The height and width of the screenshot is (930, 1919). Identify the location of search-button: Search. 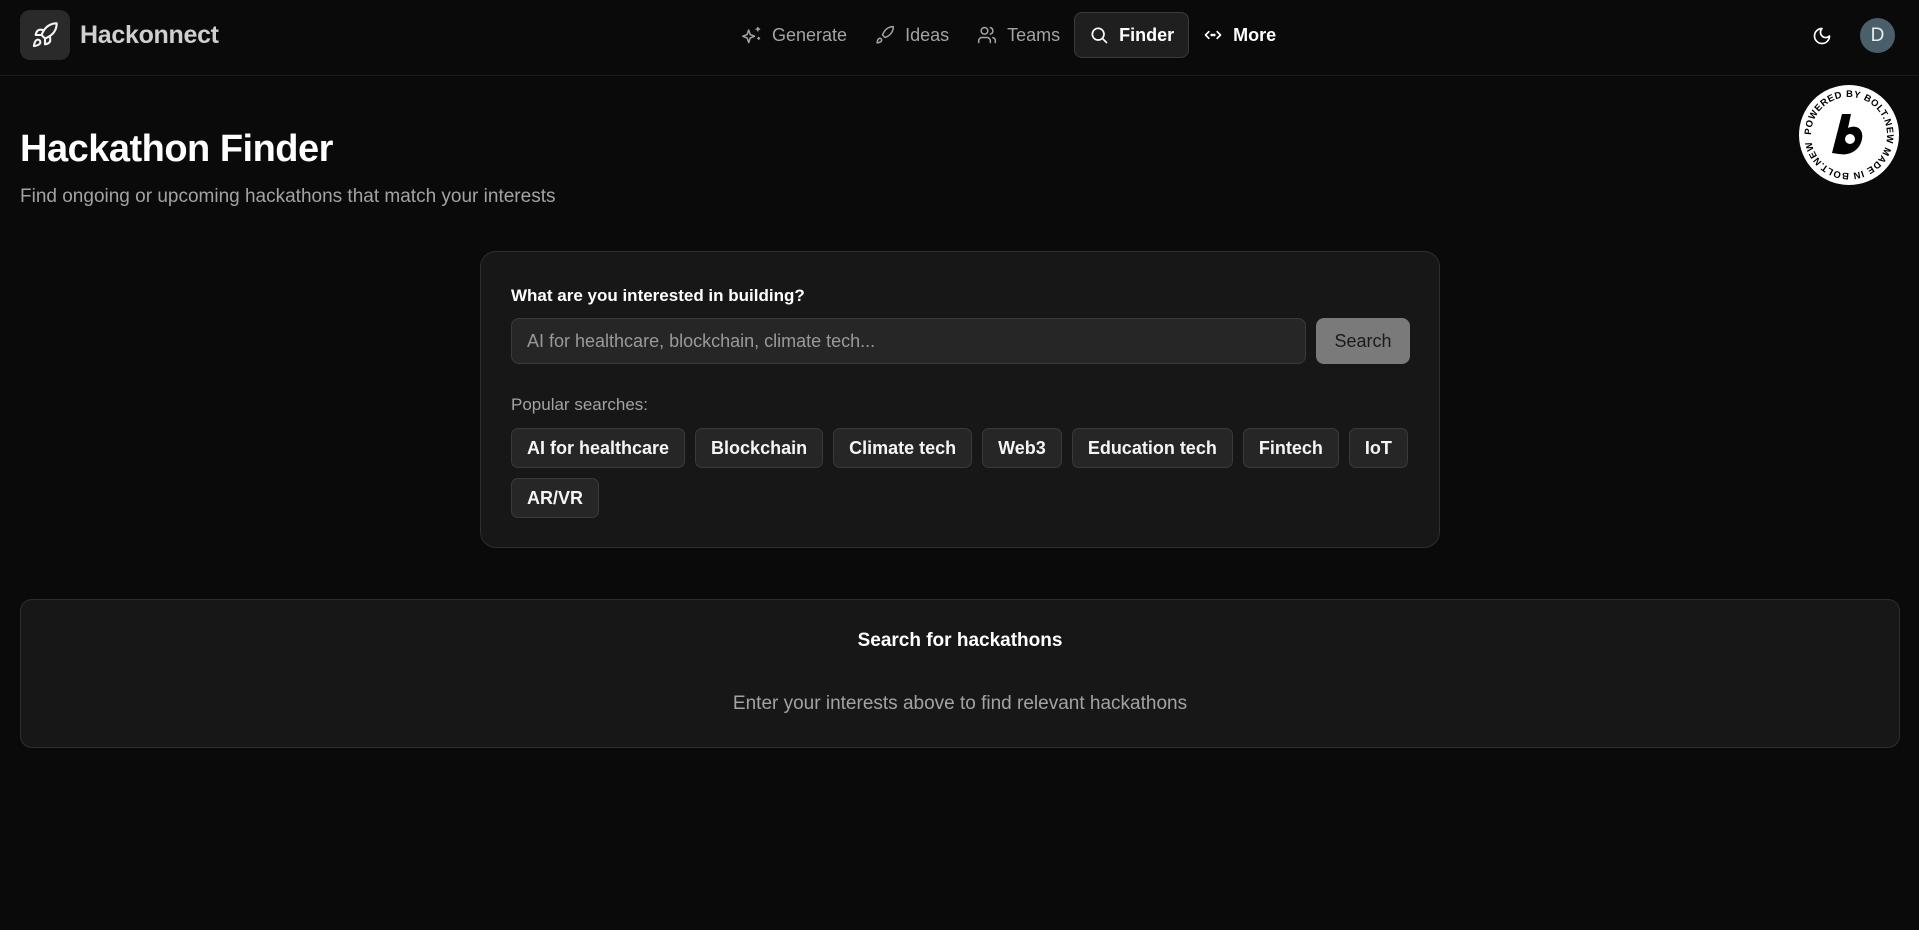
(1363, 341).